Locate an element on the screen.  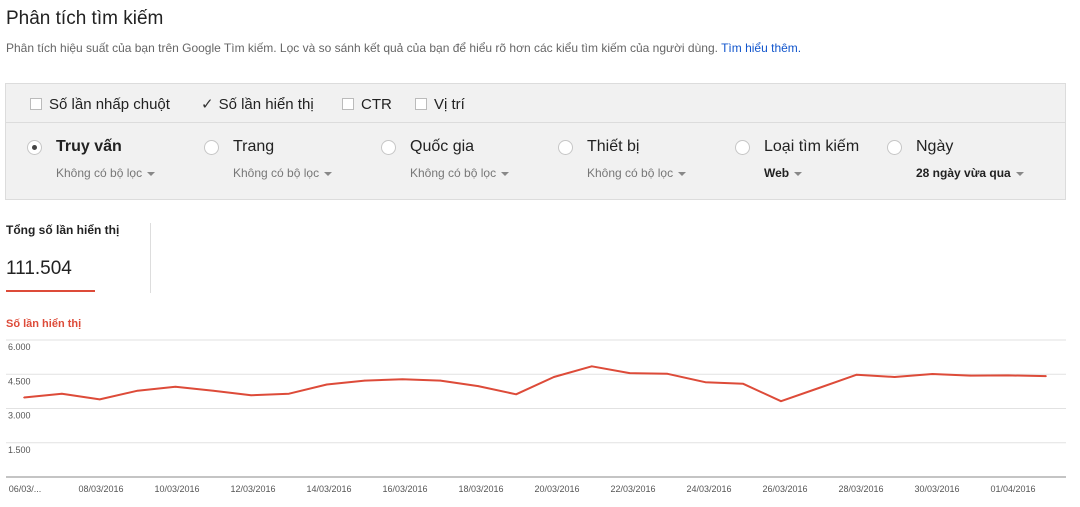
x-tick-label: 10/03/2016 is located at coordinates (176, 489).